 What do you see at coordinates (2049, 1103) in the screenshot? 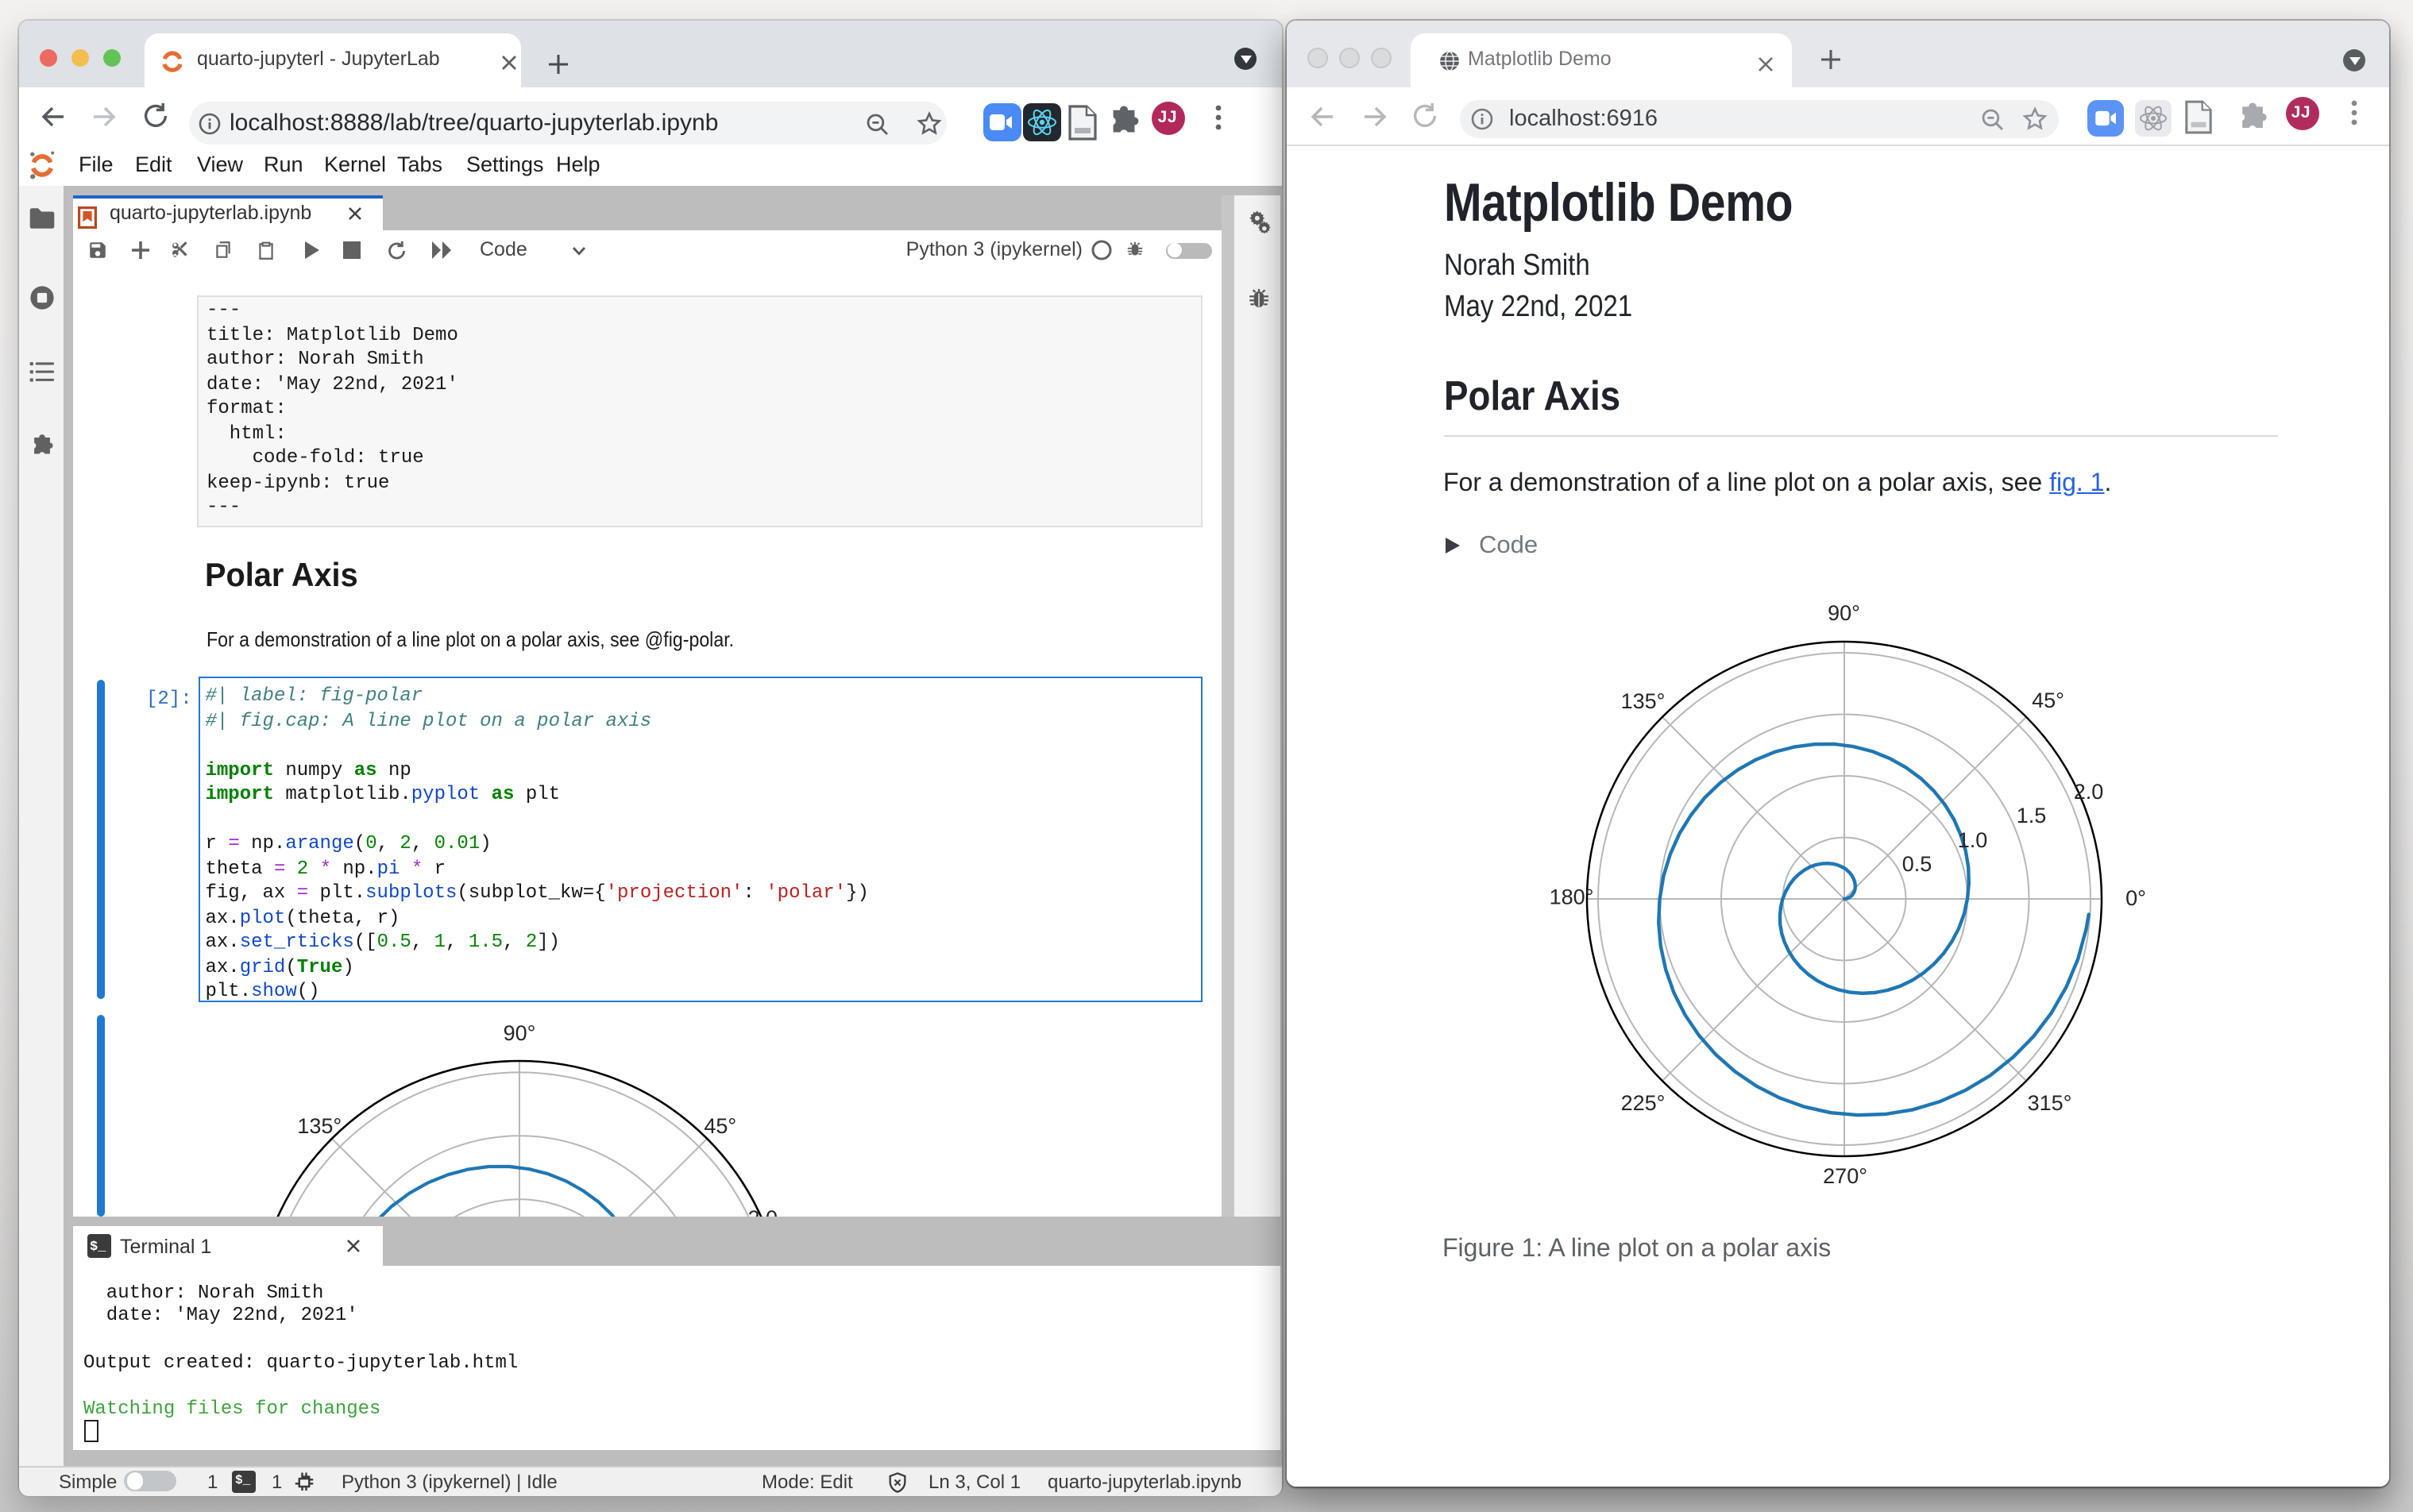
I see `svg-text: 315°` at bounding box center [2049, 1103].